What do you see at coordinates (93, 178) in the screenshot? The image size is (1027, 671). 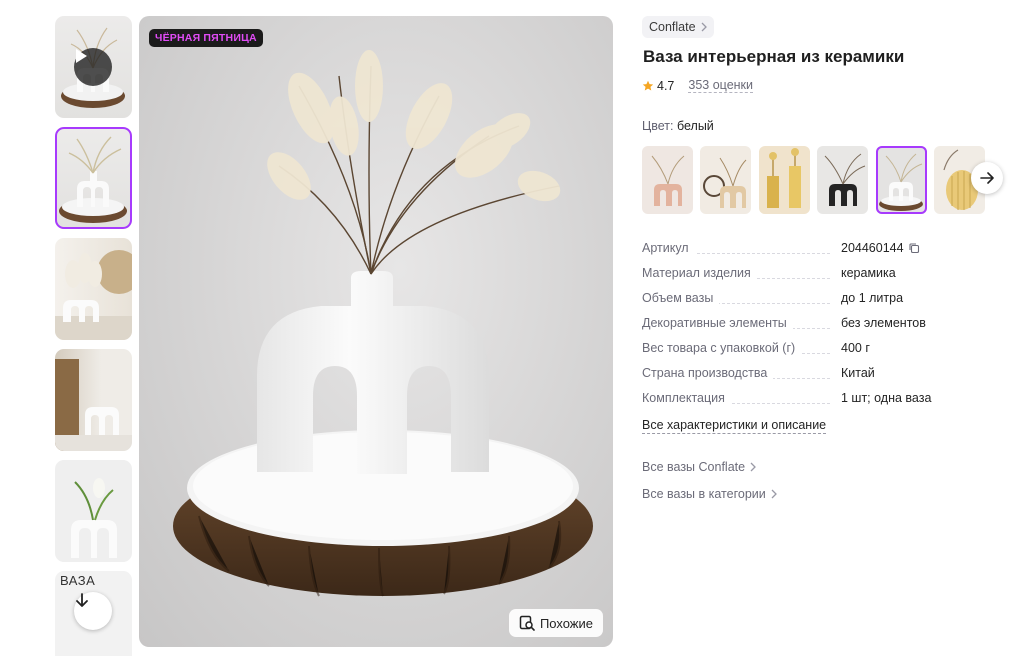 I see `thumbnail-selected` at bounding box center [93, 178].